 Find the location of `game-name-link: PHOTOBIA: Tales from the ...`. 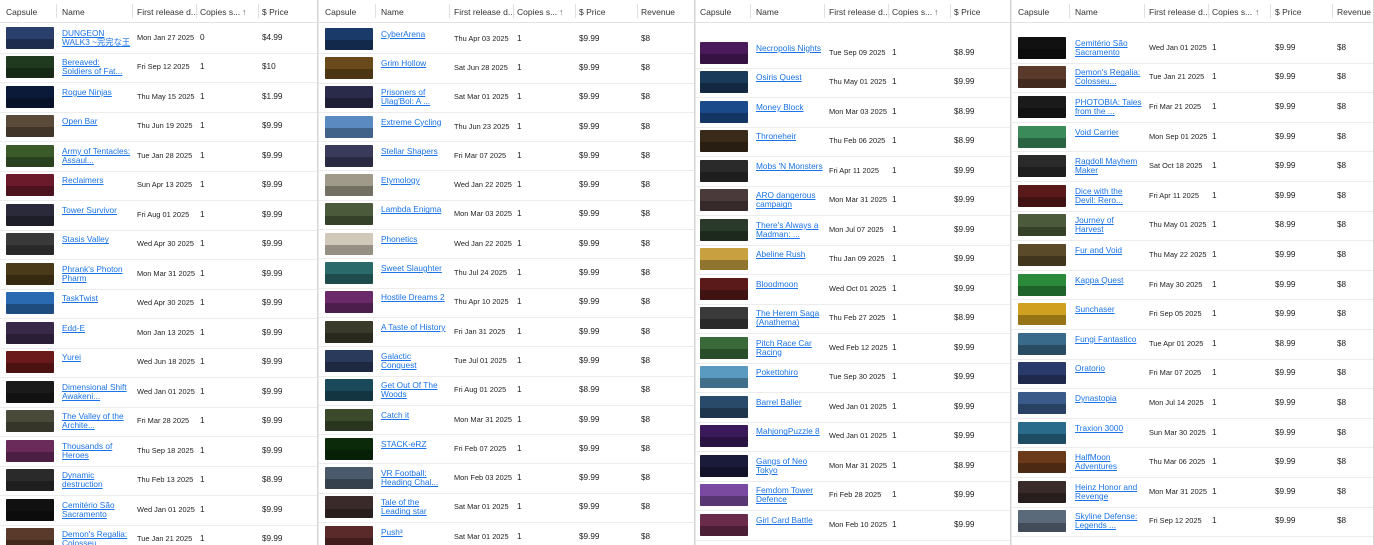

game-name-link: PHOTOBIA: Tales from the ... is located at coordinates (1109, 107).